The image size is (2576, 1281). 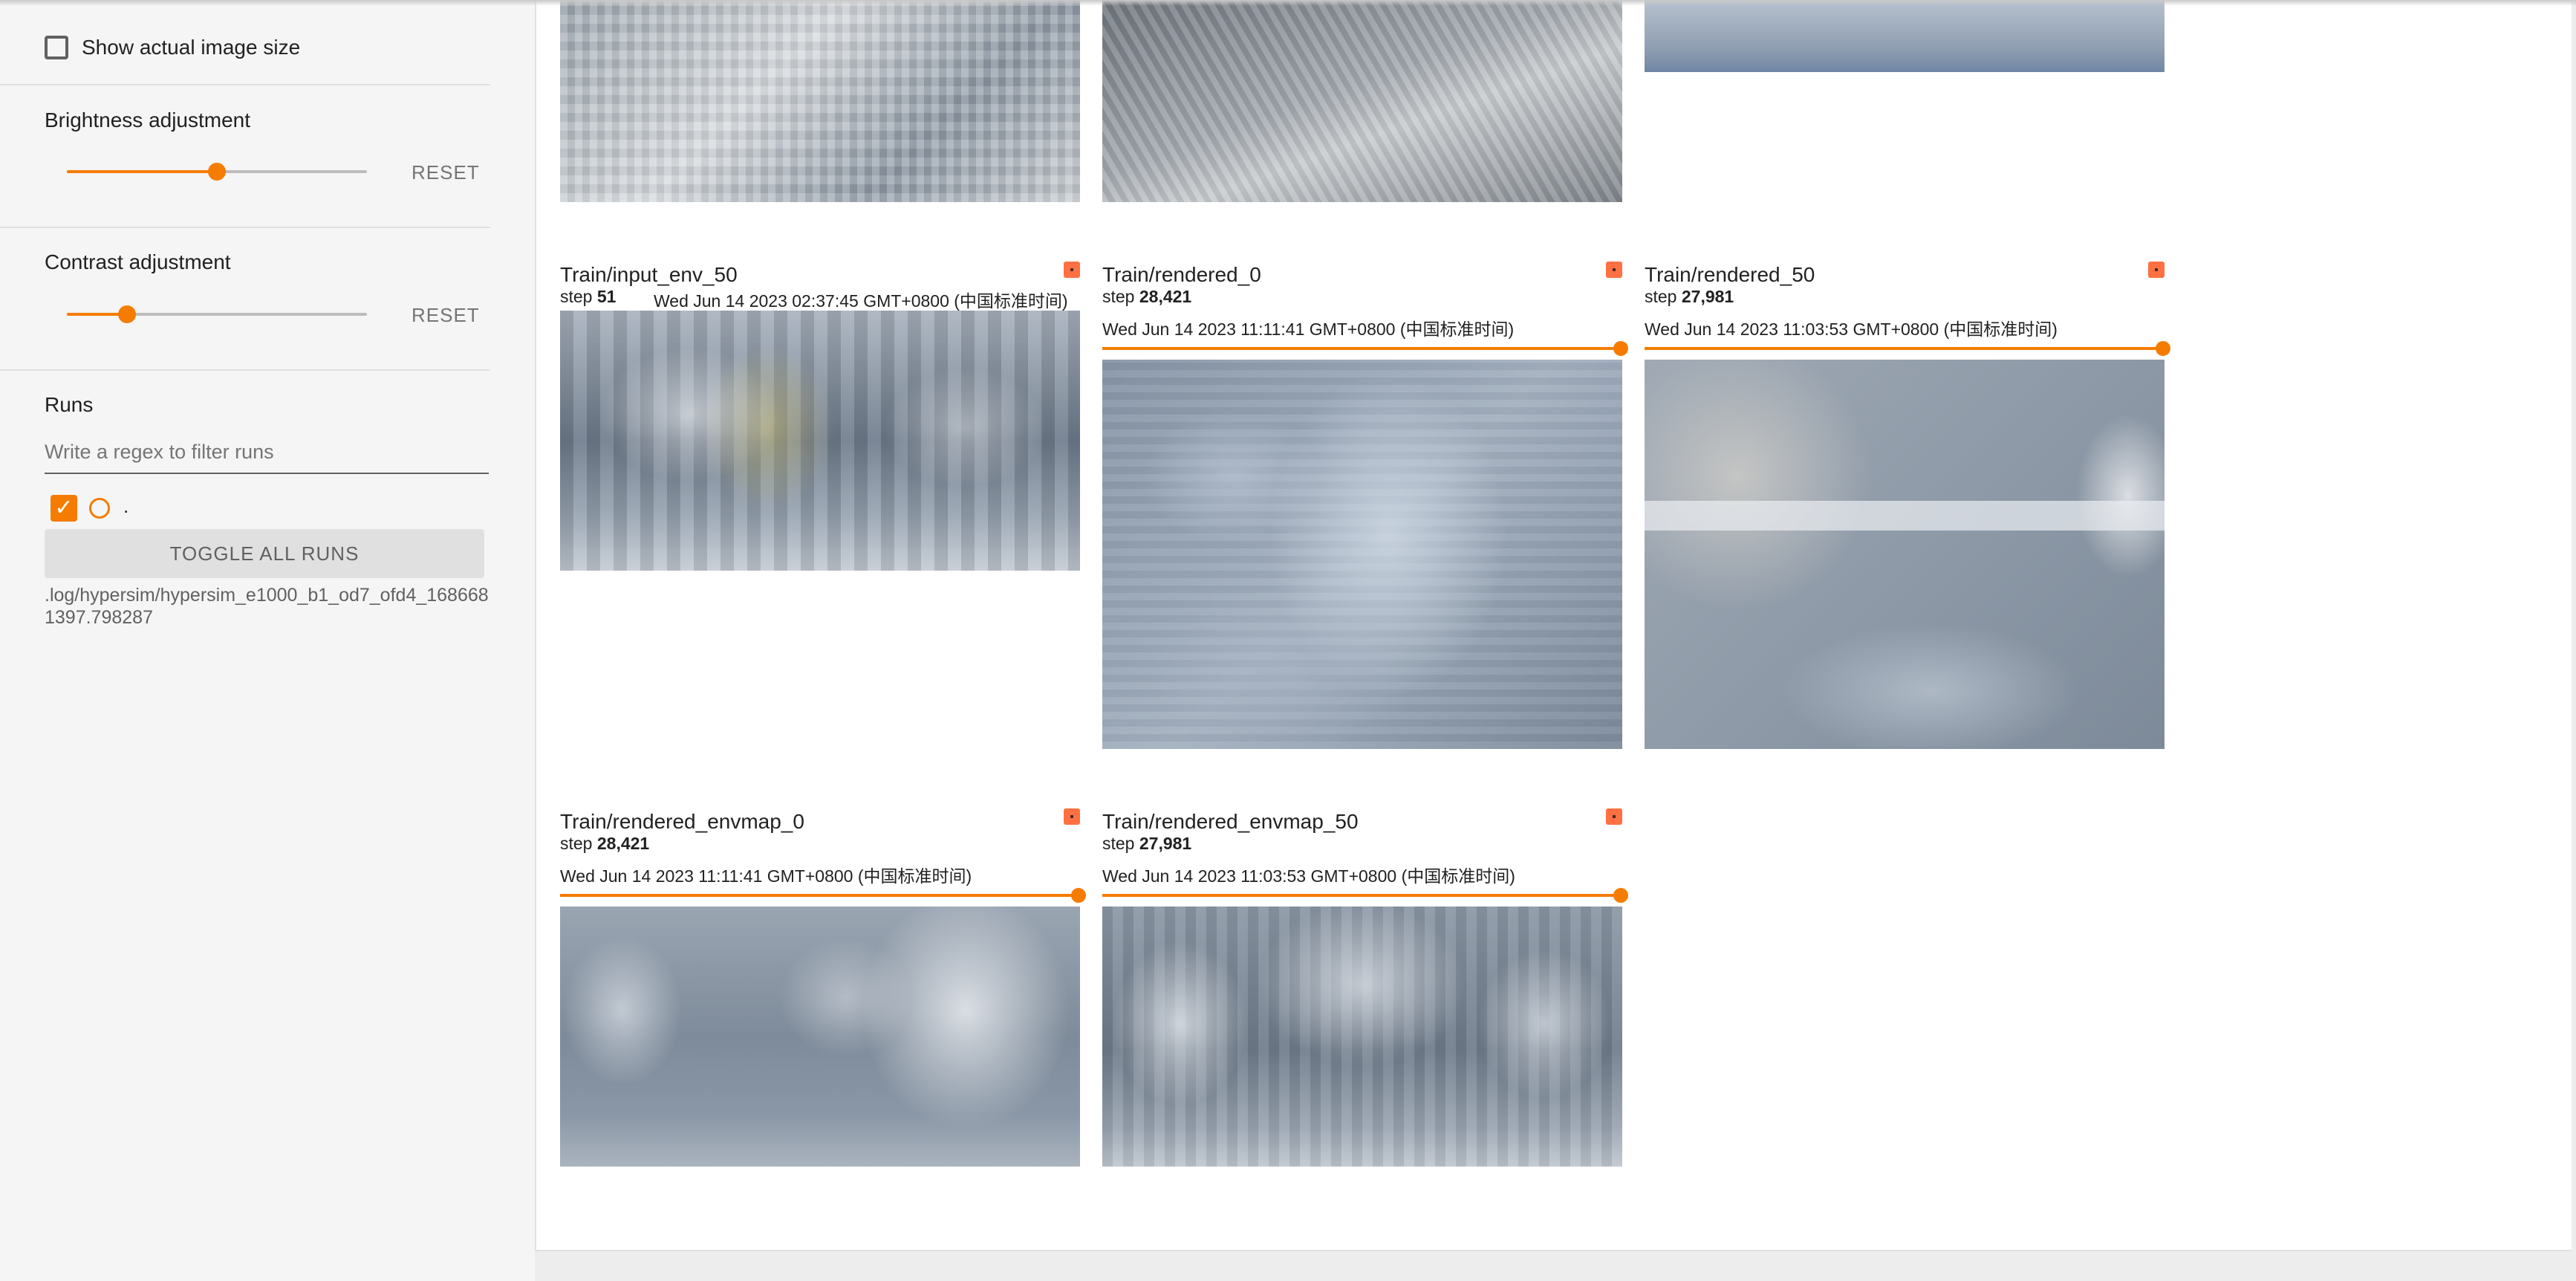 What do you see at coordinates (138, 261) in the screenshot?
I see `contrast-label: Contrast adjustment` at bounding box center [138, 261].